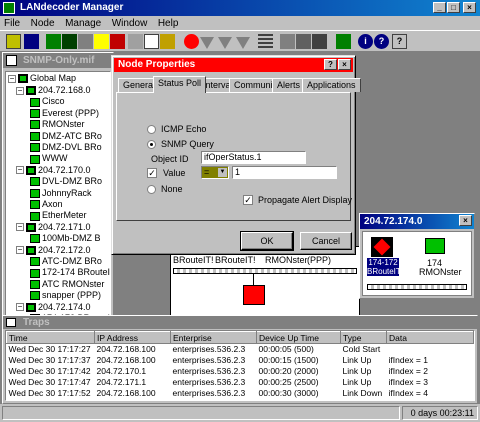 This screenshot has width=480, height=422. Describe the element at coordinates (215, 172) in the screenshot. I see `operator-select: = ▼` at that location.